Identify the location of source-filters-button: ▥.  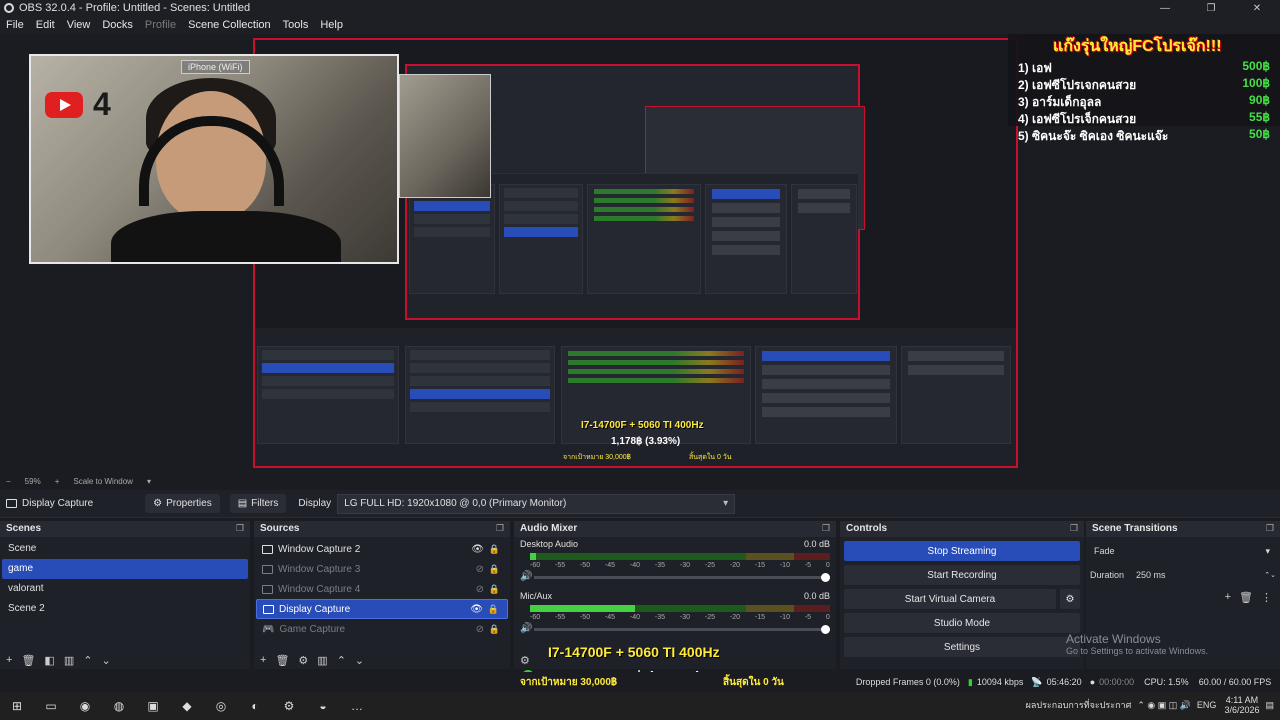
(322, 660).